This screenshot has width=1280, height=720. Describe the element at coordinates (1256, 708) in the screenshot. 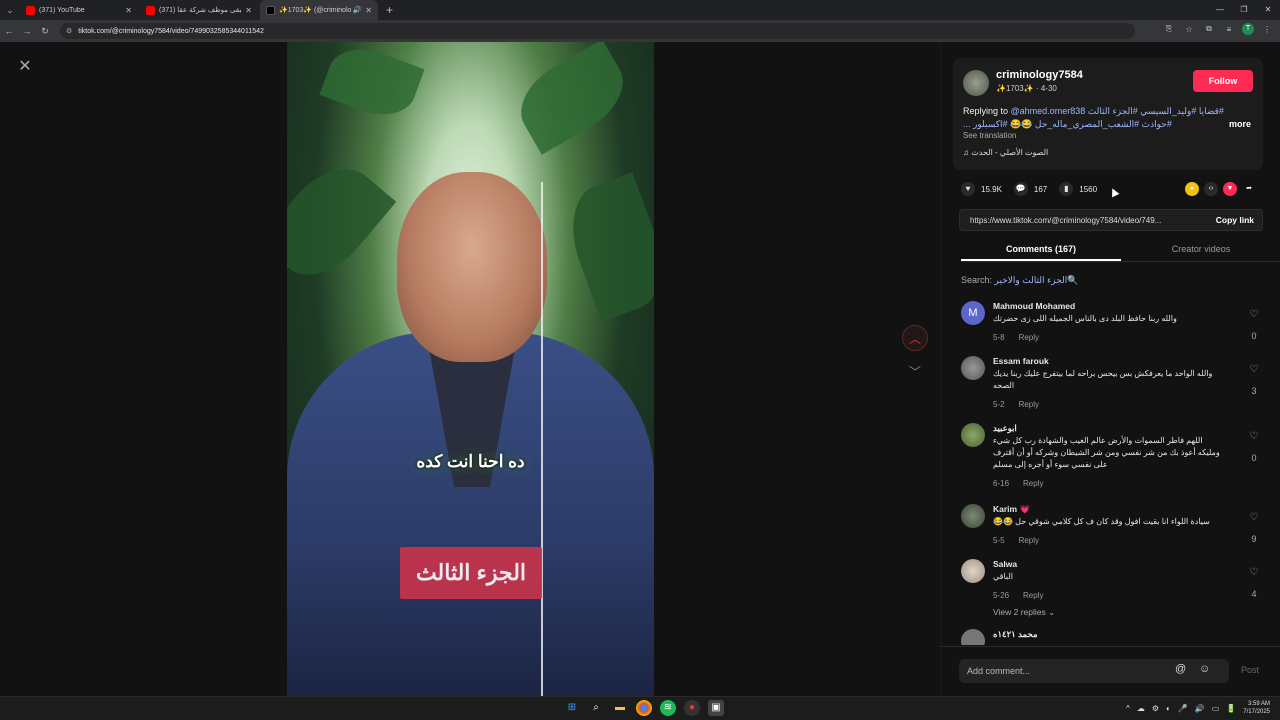

I see `clock: 3:59 AM 7/17/2025` at that location.